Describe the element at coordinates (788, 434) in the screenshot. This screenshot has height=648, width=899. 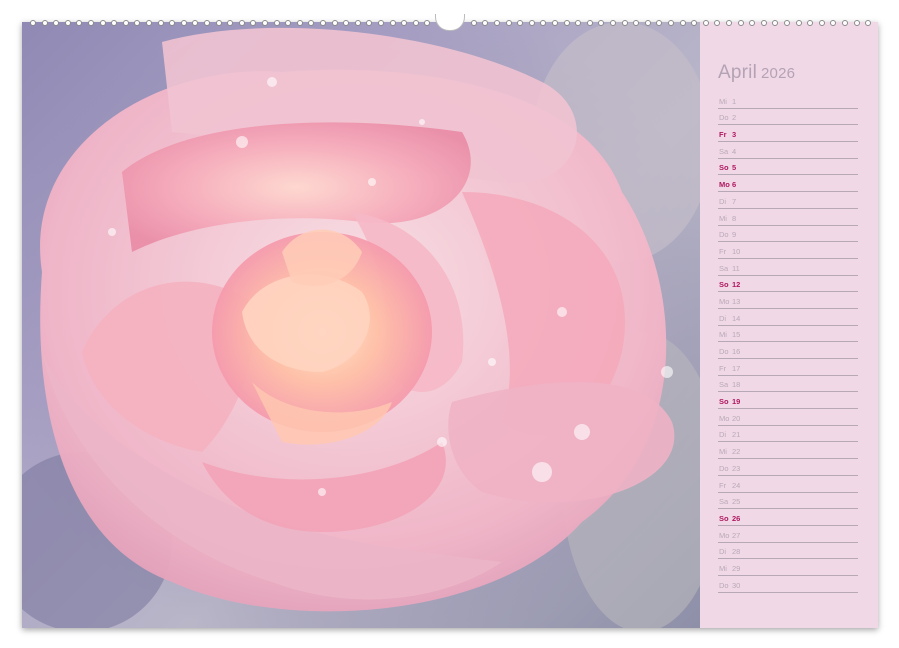
I see `day-row: Di21` at that location.